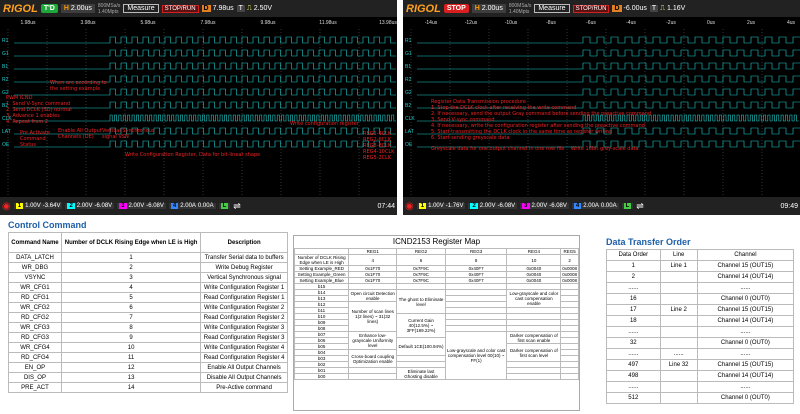 This screenshot has width=800, height=414. What do you see at coordinates (35, 347) in the screenshot?
I see `table-cell: WR_CFG4` at bounding box center [35, 347].